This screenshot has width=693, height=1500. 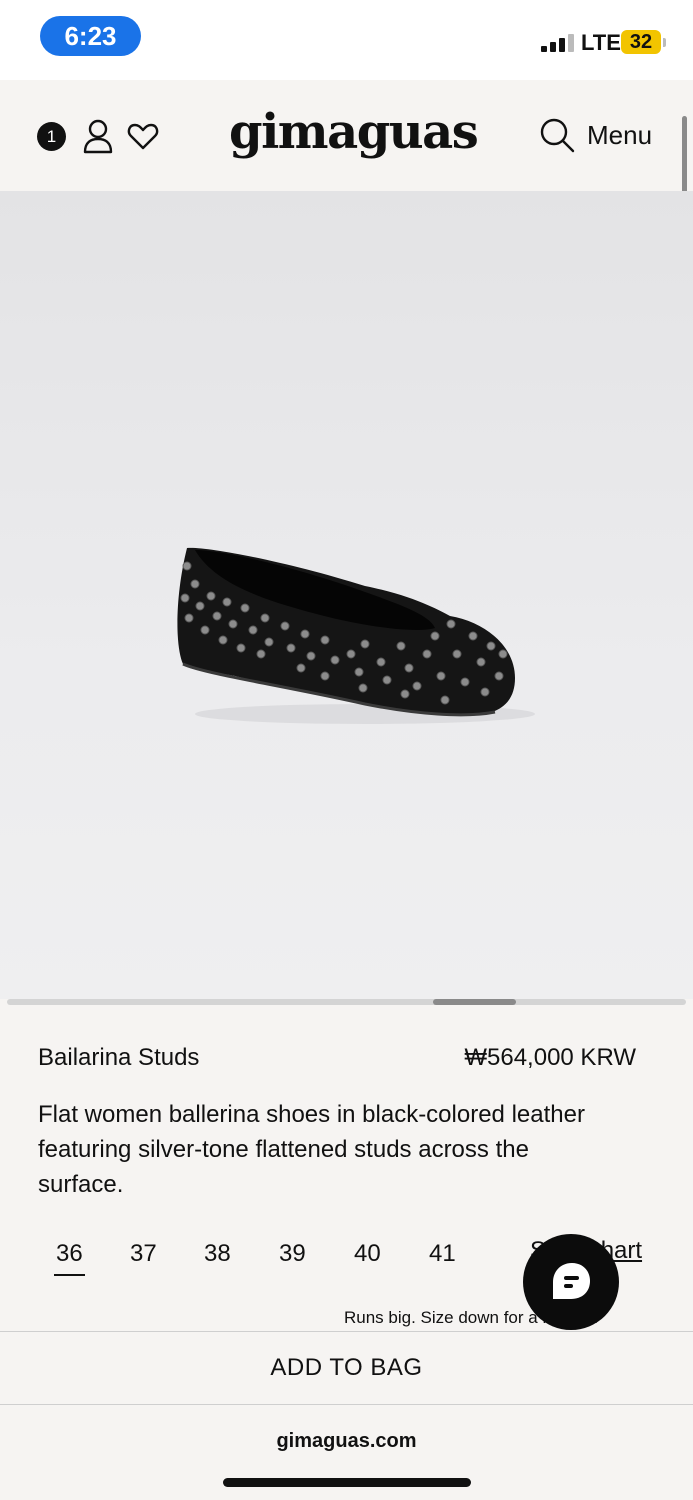 I want to click on size-option-38: 38, so click(x=217, y=1254).